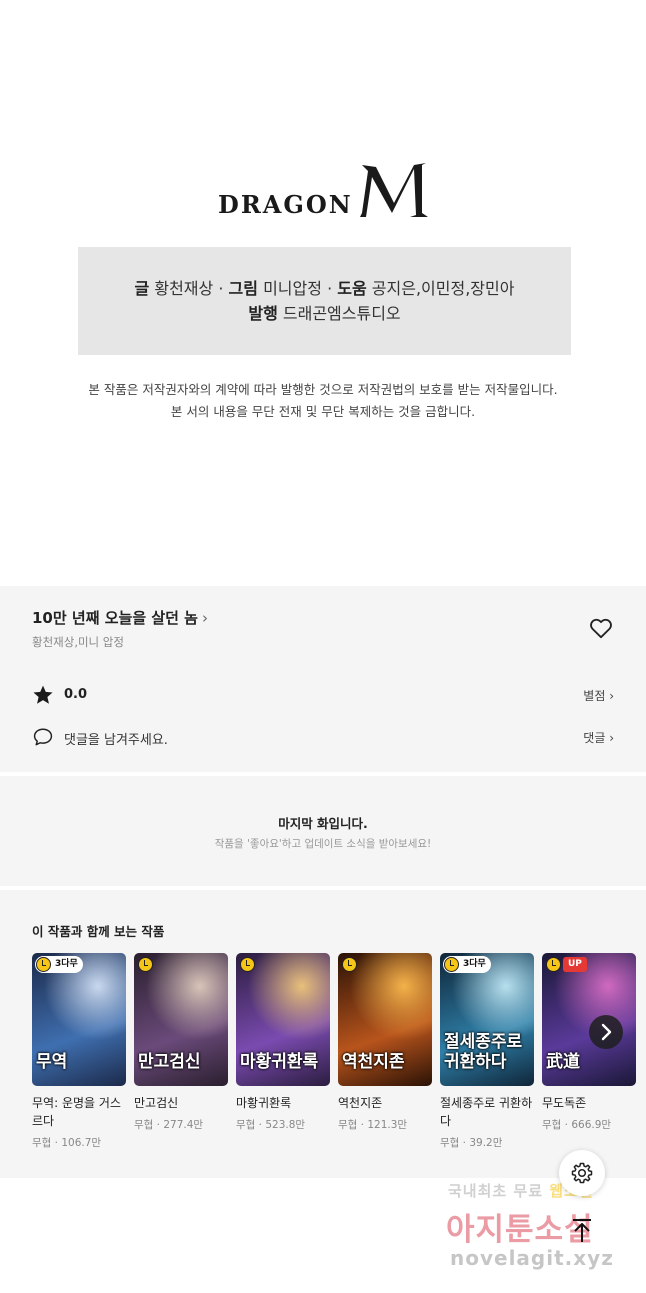 This screenshot has width=646, height=1293. I want to click on rating-row: 0.0 별점 ›, so click(323, 696).